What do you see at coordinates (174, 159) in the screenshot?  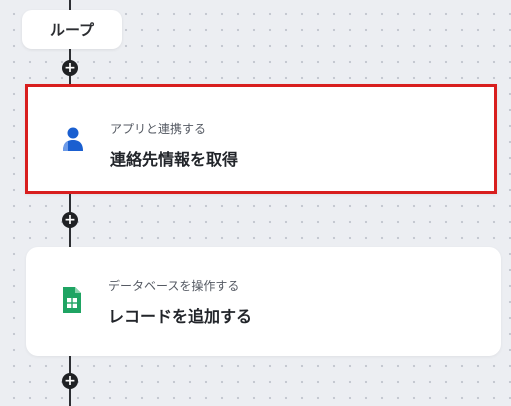 I see `step-title: 連絡先情報を取得` at bounding box center [174, 159].